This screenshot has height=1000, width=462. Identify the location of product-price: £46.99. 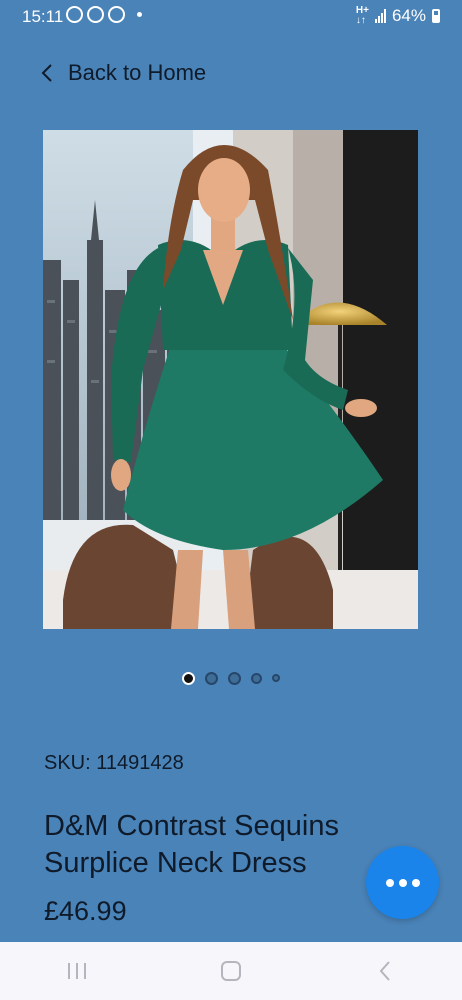
(85, 911).